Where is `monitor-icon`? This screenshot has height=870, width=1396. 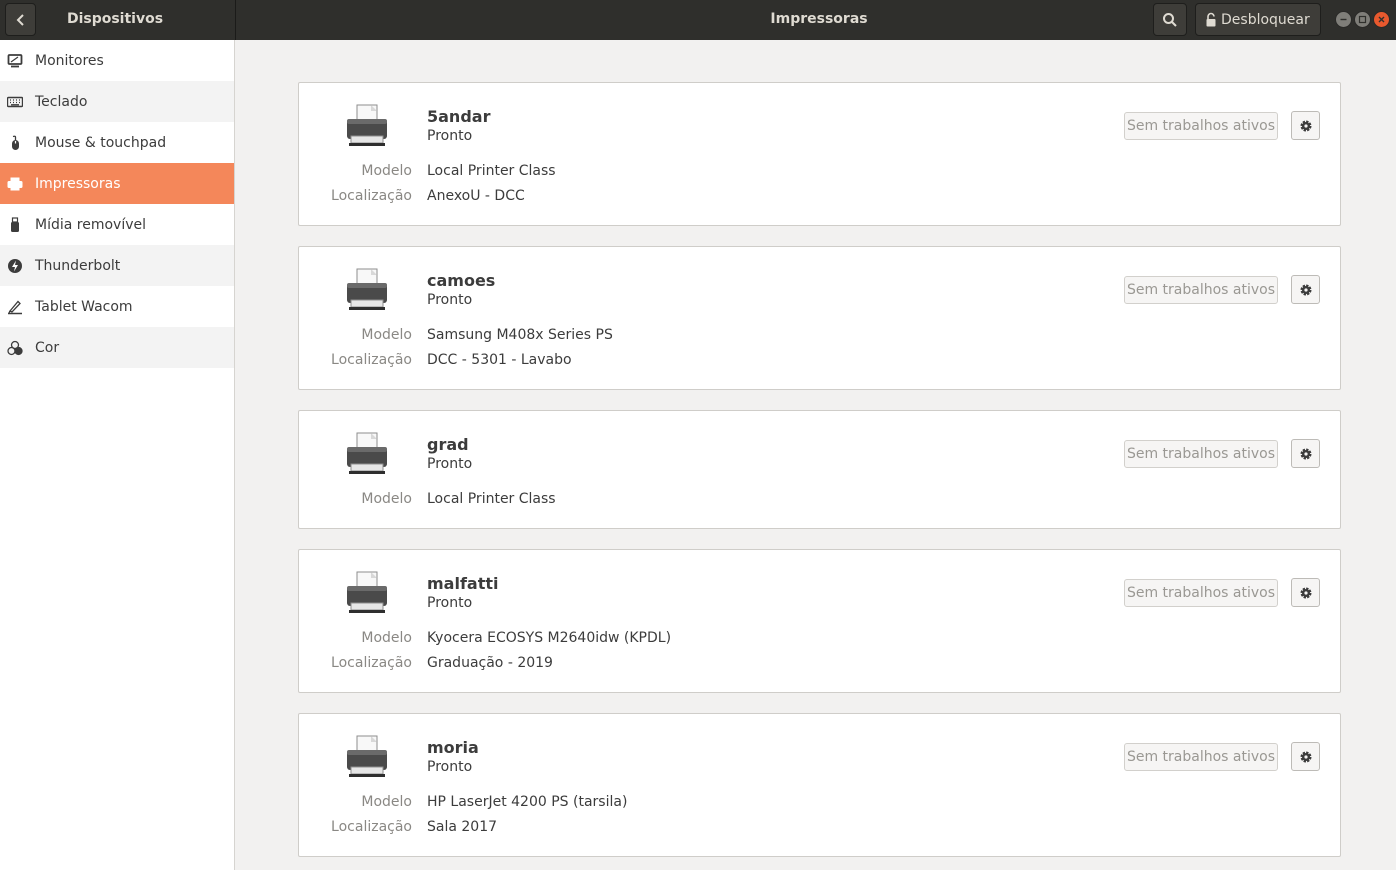
monitor-icon is located at coordinates (15, 61).